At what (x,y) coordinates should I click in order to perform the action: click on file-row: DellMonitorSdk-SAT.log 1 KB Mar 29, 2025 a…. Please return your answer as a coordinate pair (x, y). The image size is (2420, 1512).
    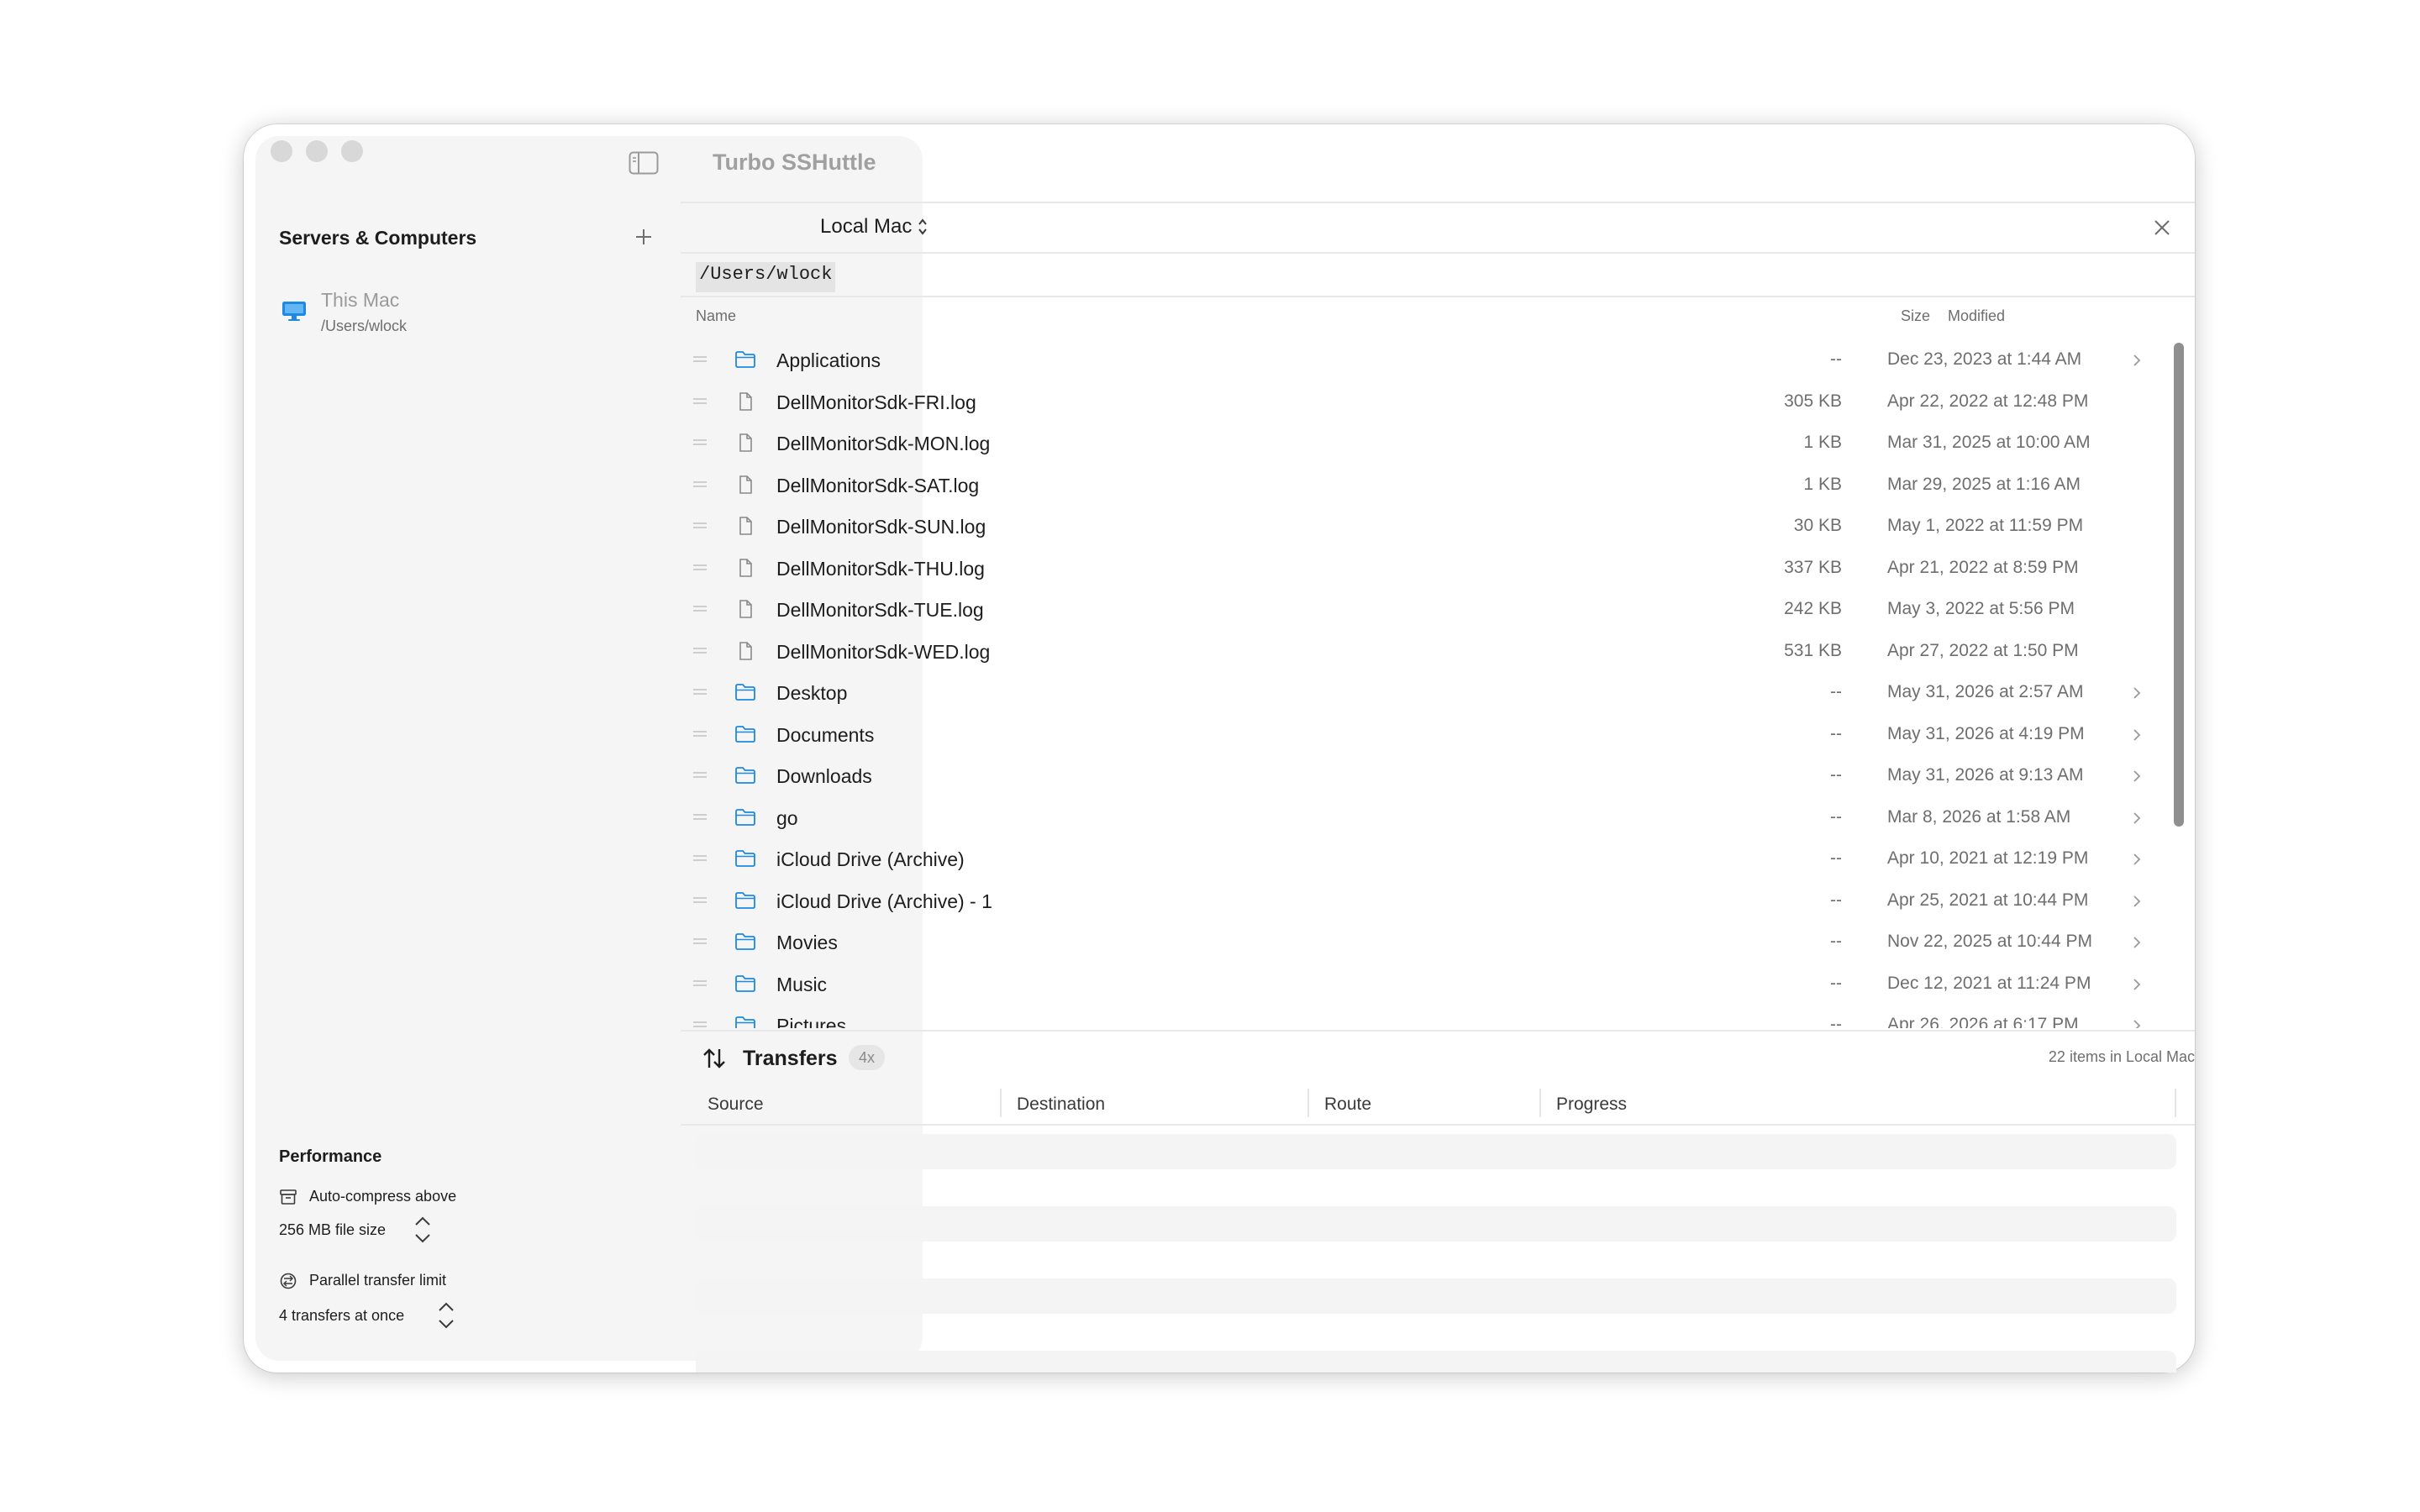
    Looking at the image, I should click on (1423, 485).